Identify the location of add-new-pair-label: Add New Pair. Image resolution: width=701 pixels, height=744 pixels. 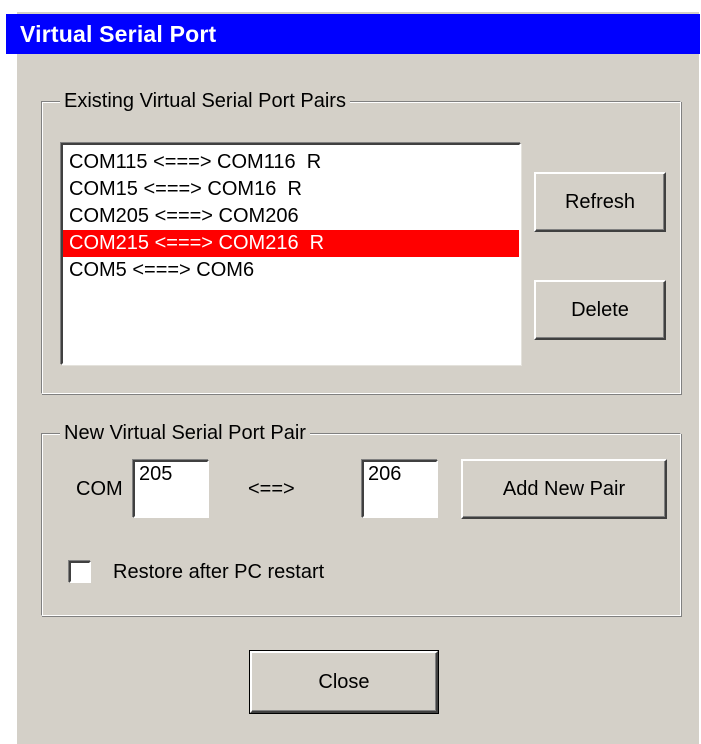
(564, 489).